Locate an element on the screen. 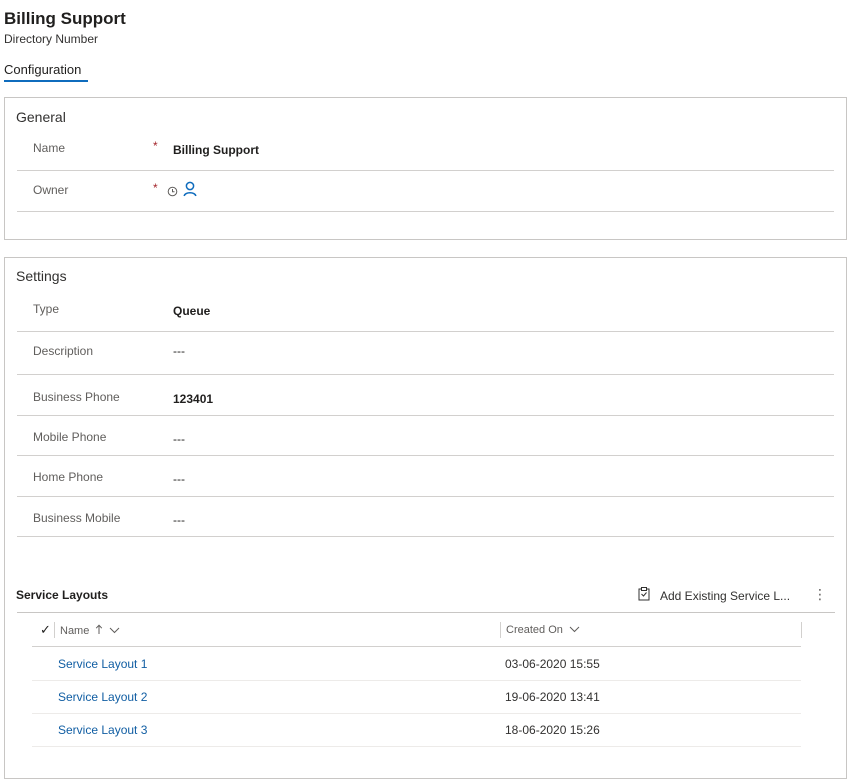  grid-header: ✓ Name Created On is located at coordinates (417, 630).